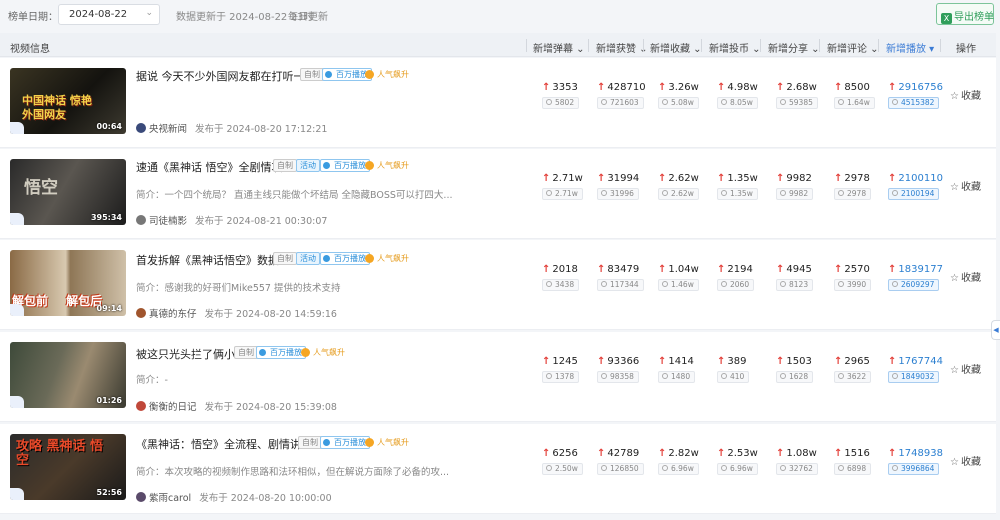  Describe the element at coordinates (910, 47) in the screenshot. I see `col-plays: 新增播放 ▾` at that location.